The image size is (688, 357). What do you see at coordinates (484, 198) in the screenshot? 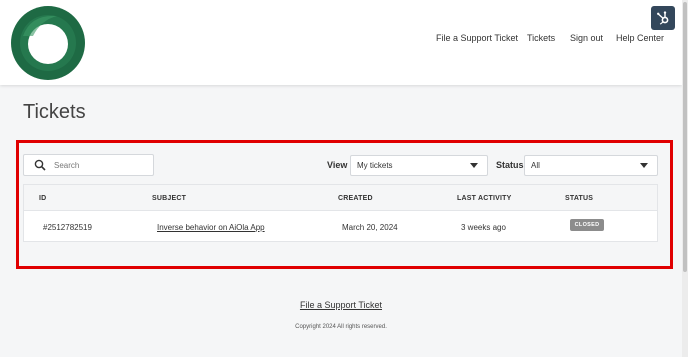
I see `column-header-last-activity: LAST ACTIVITY` at bounding box center [484, 198].